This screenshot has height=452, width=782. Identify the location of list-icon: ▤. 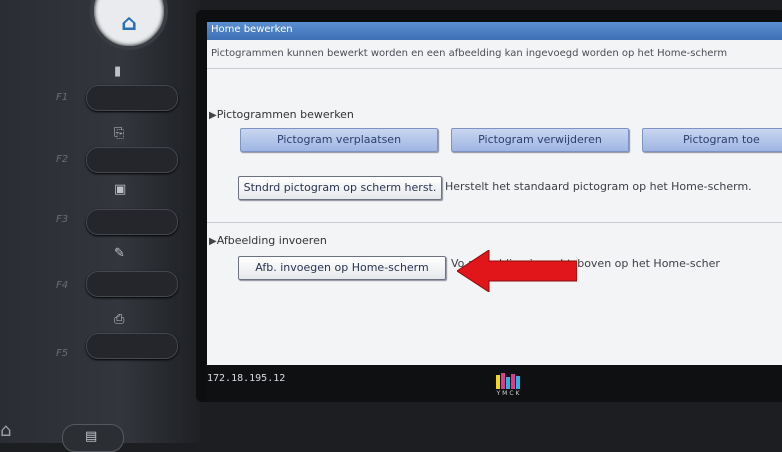
(91, 436).